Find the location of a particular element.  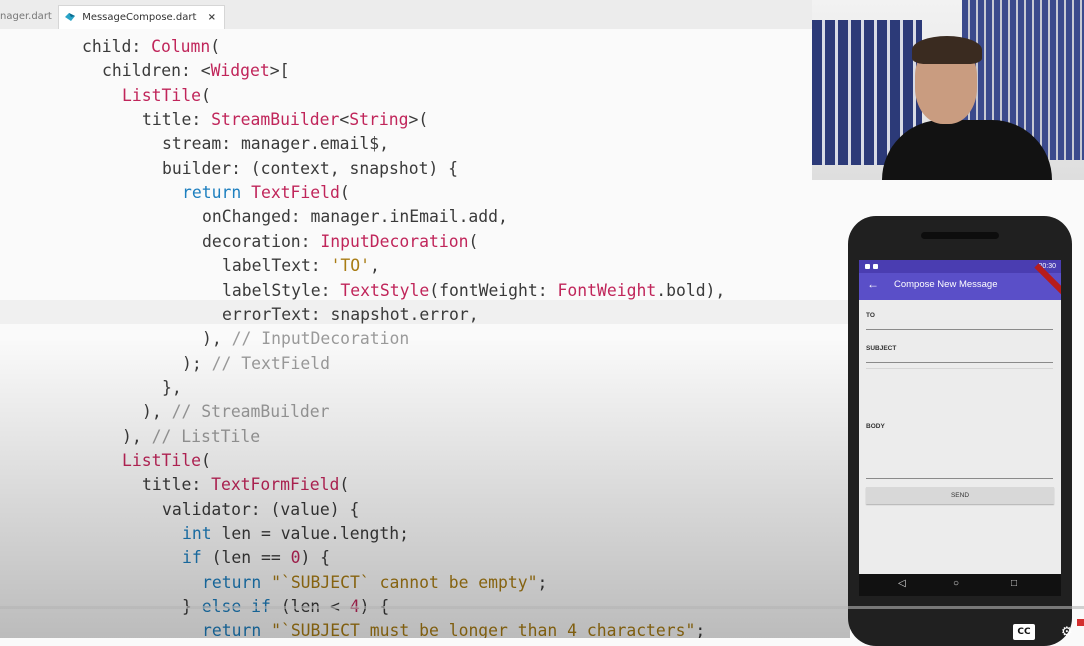

code-line: builder: (context, snapshot) { is located at coordinates (310, 169).